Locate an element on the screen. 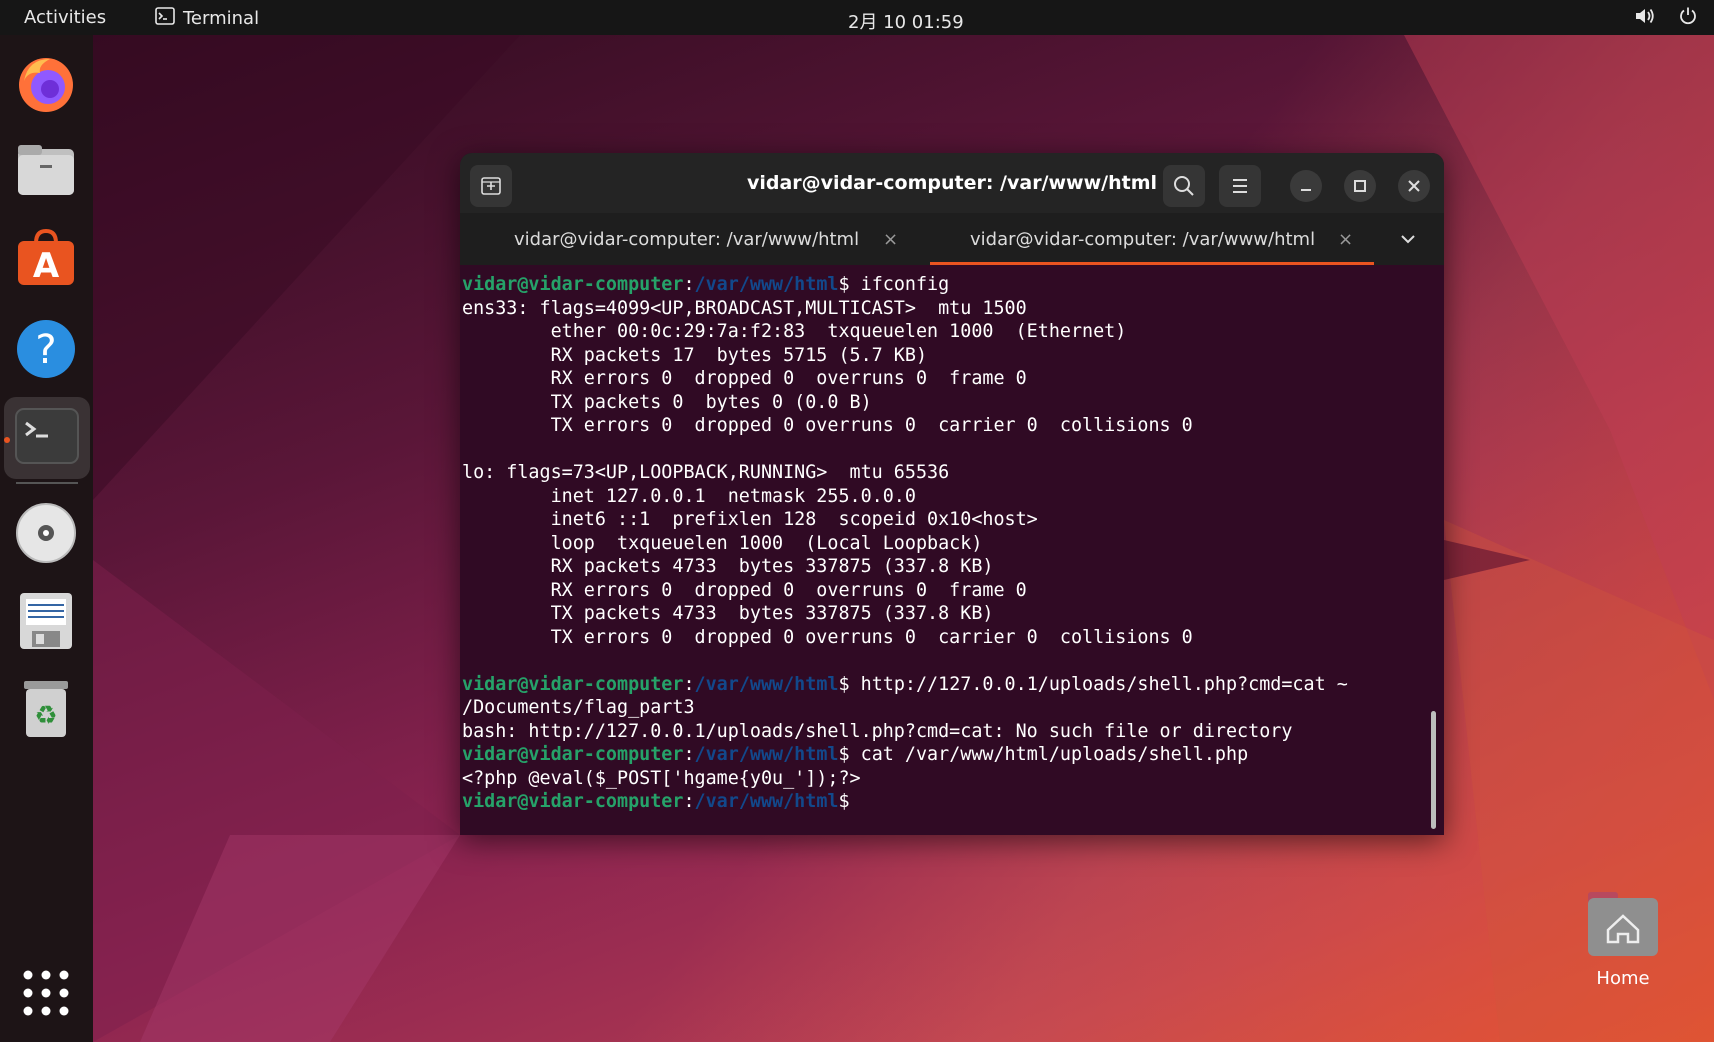 The image size is (1714, 1042). tab-list-chevron-down-icon is located at coordinates (1408, 239).